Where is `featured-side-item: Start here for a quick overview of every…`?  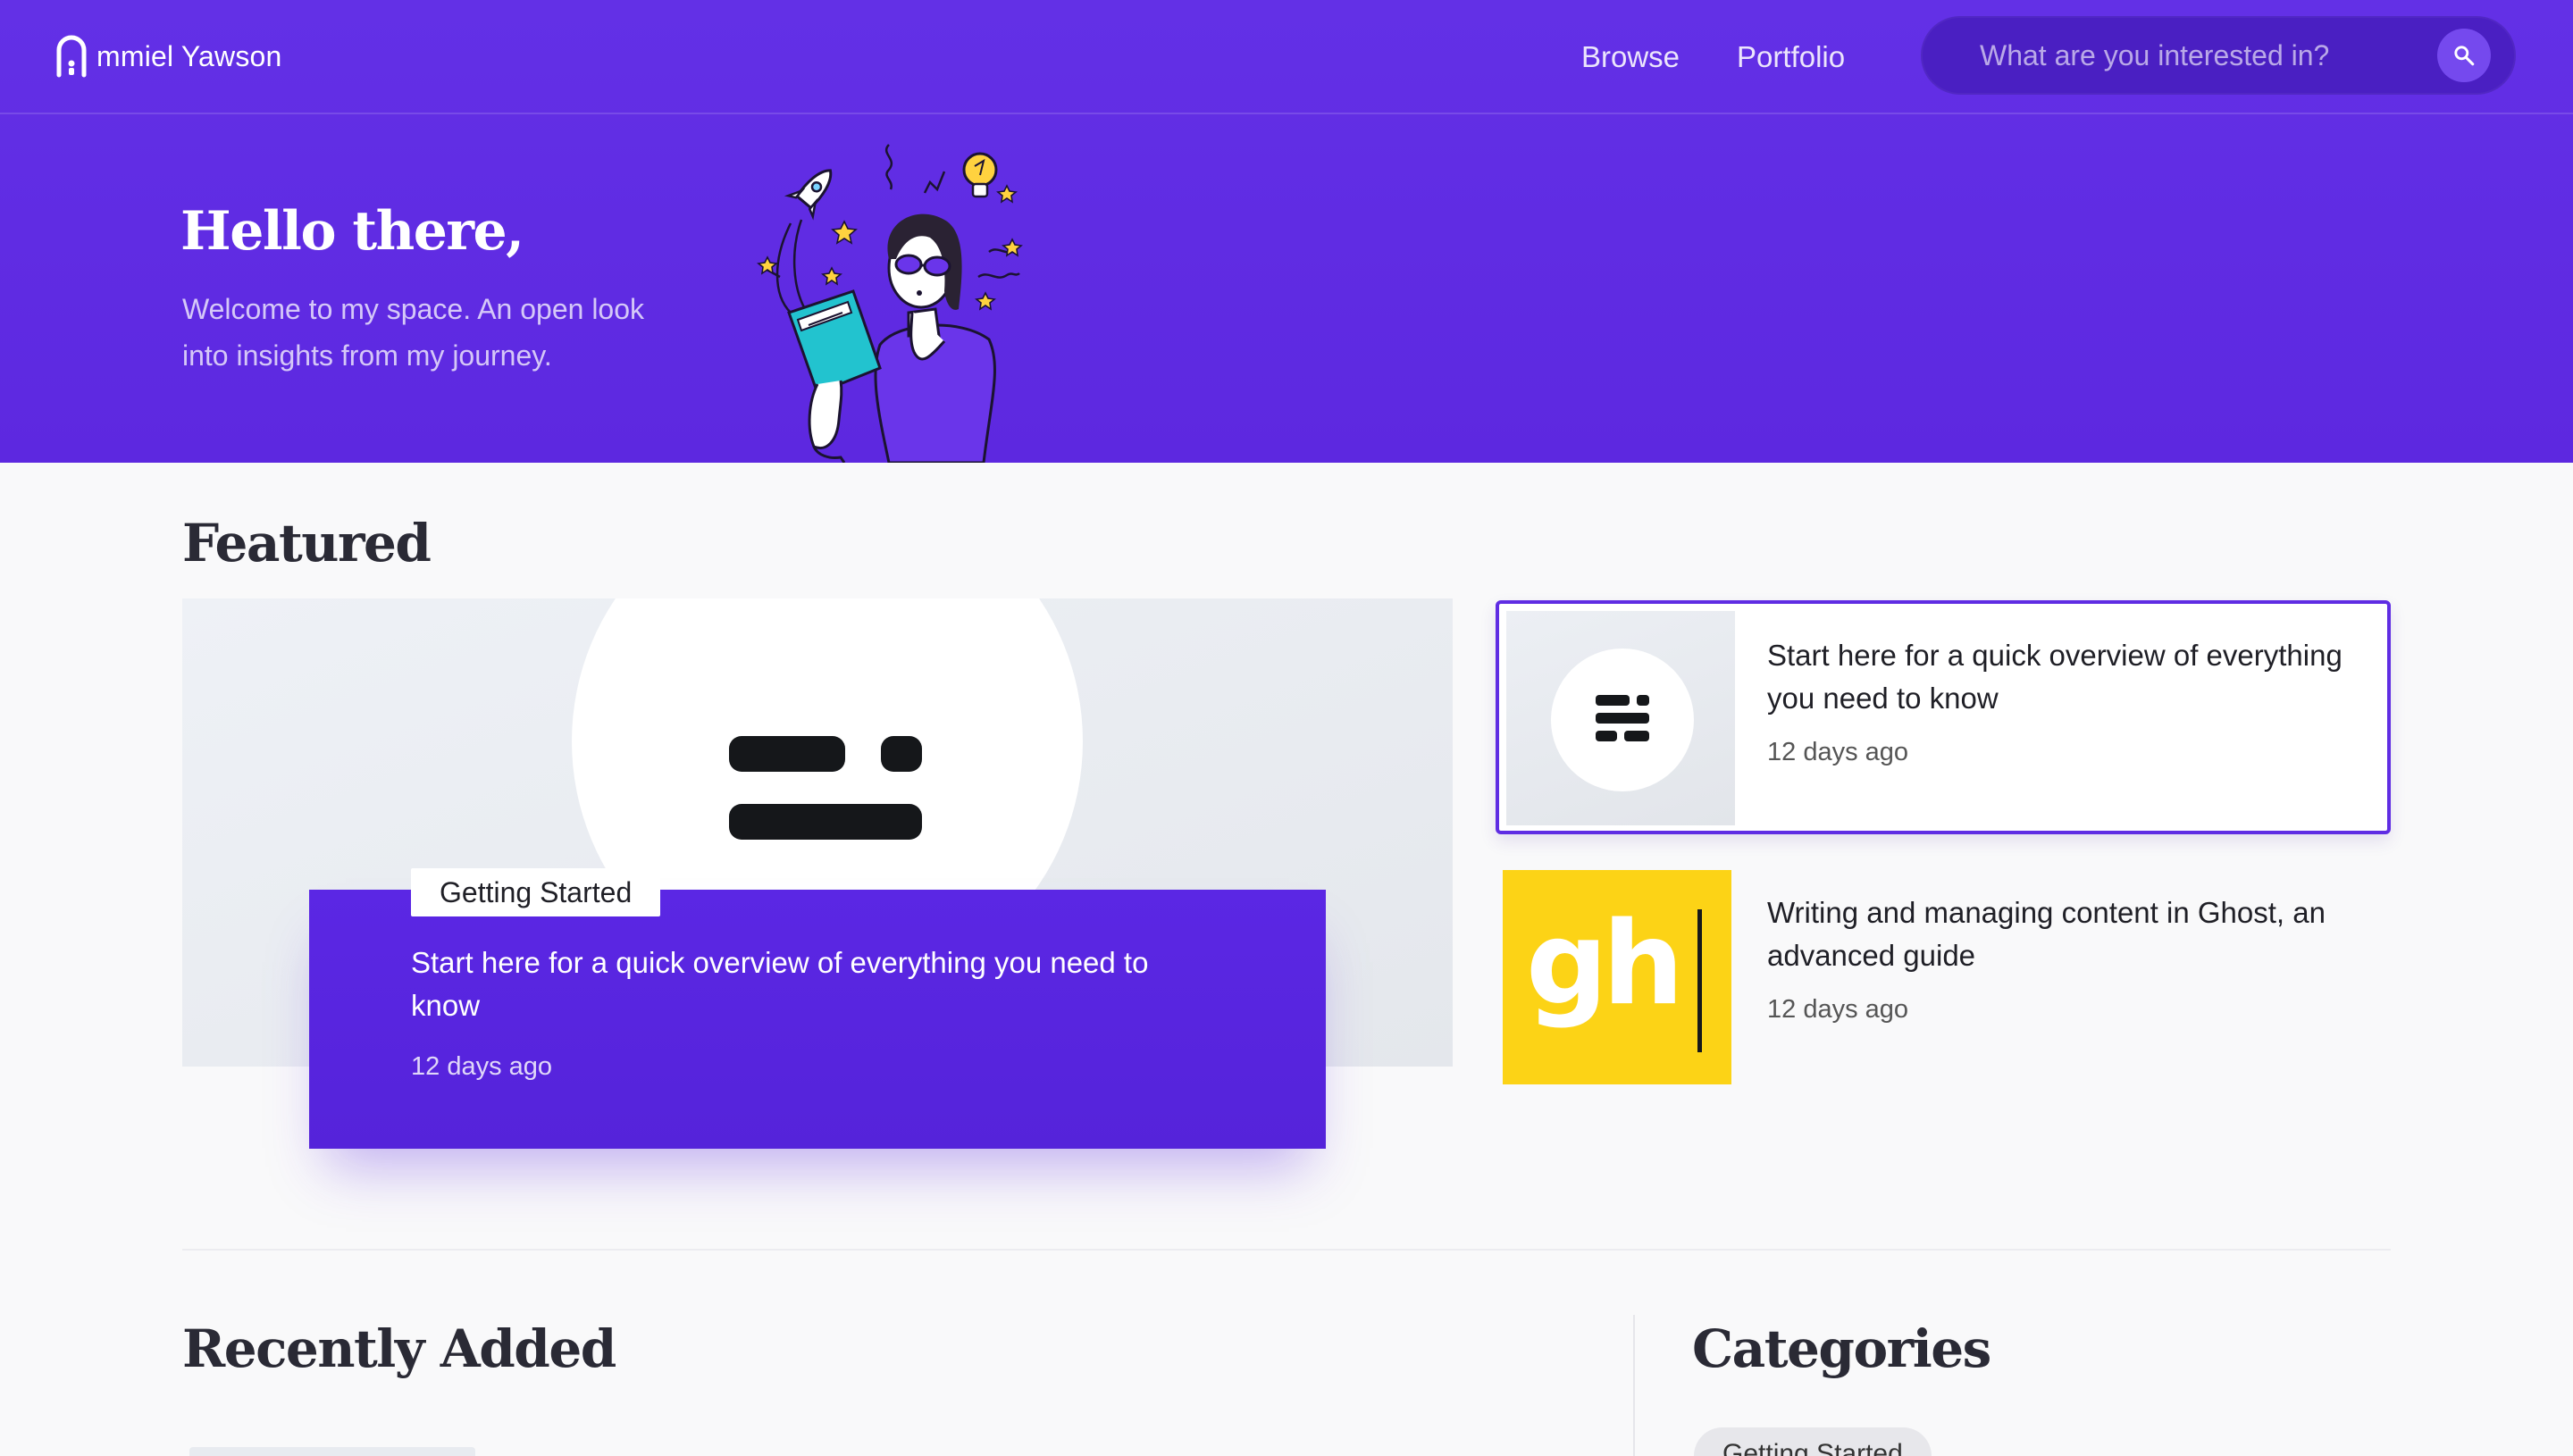 featured-side-item: Start here for a quick overview of every… is located at coordinates (1943, 717).